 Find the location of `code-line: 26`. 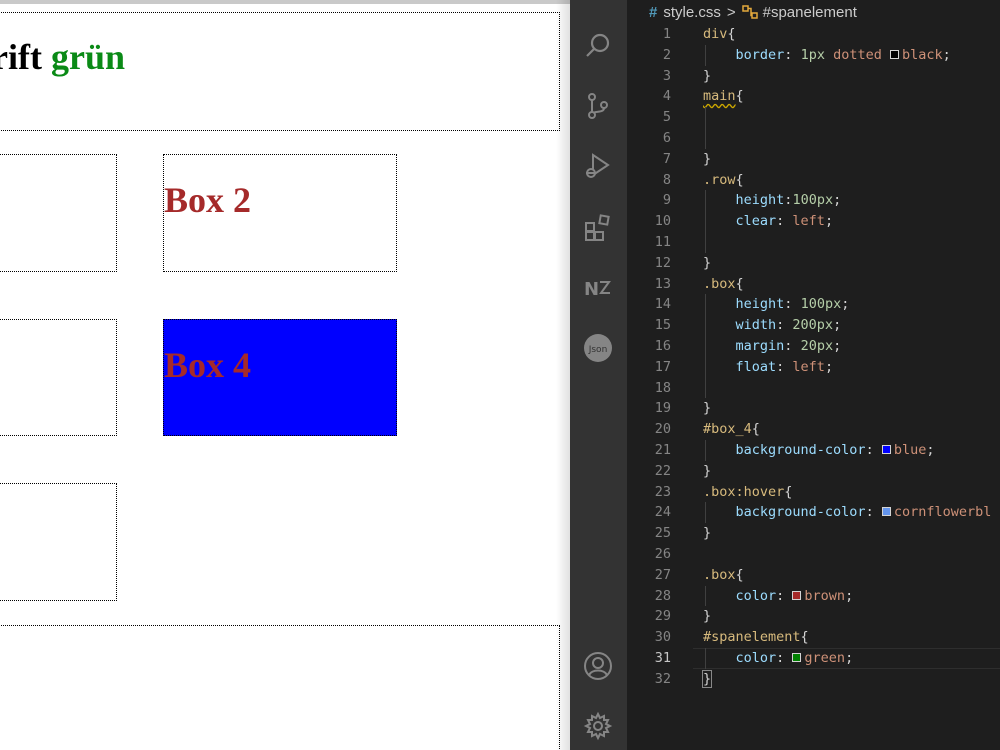

code-line: 26 is located at coordinates (813, 554).